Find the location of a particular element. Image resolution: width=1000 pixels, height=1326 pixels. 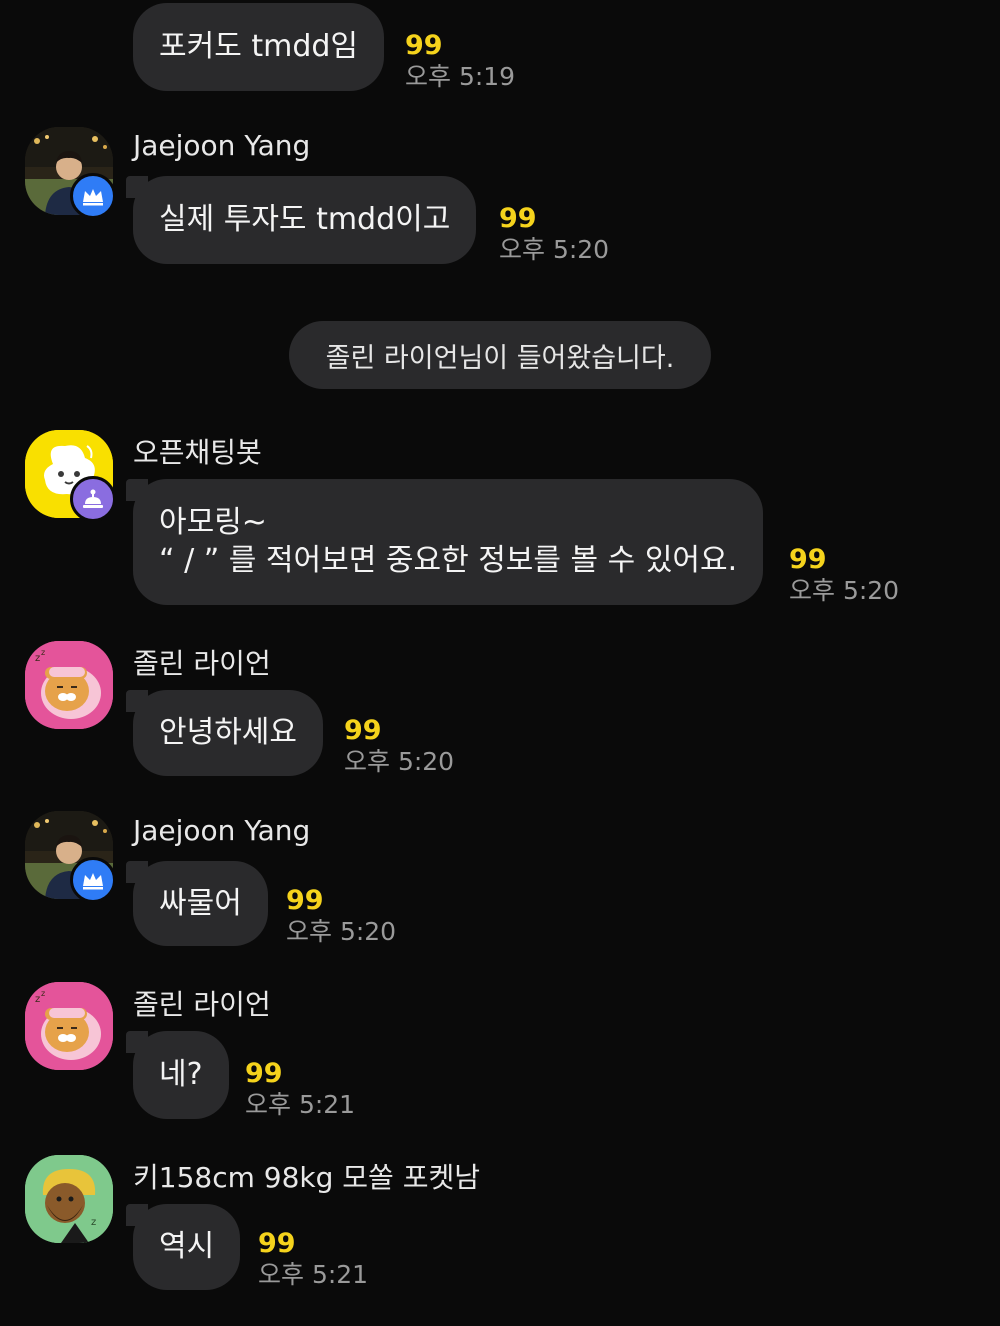

message-bubble: 아모링~ “ / ” 를 적어보면 중요한 정보를 볼 수 있어요. is located at coordinates (444, 542).